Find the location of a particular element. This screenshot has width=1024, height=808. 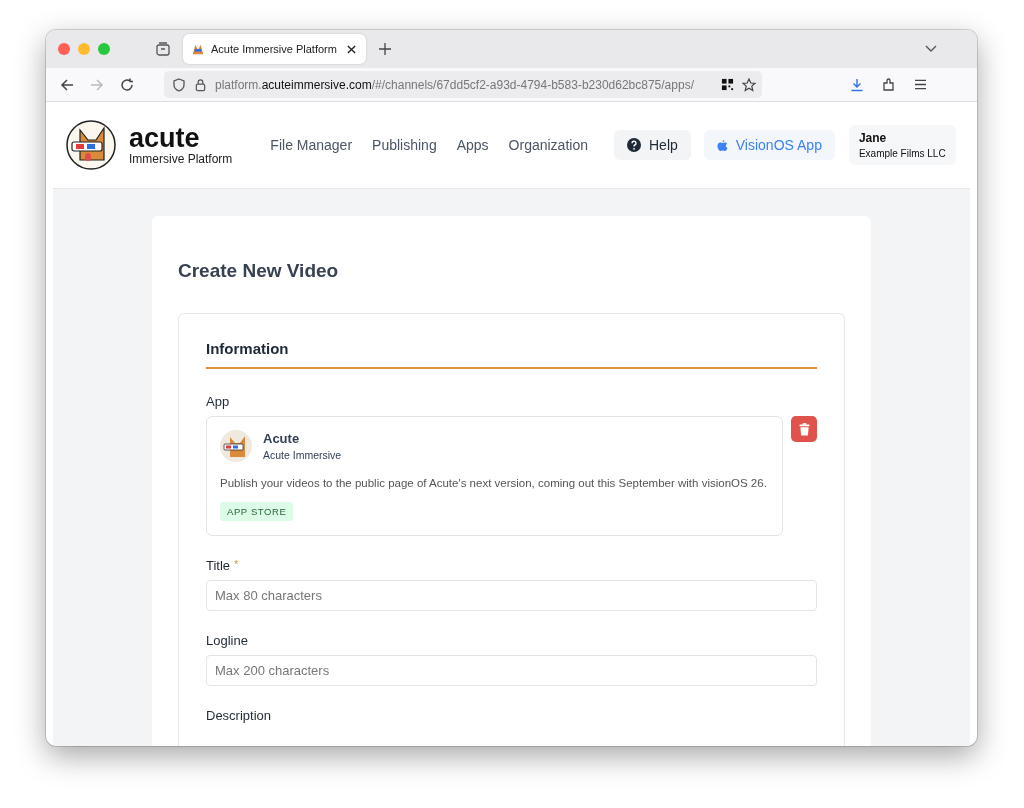

section-title: Information is located at coordinates (248, 348).